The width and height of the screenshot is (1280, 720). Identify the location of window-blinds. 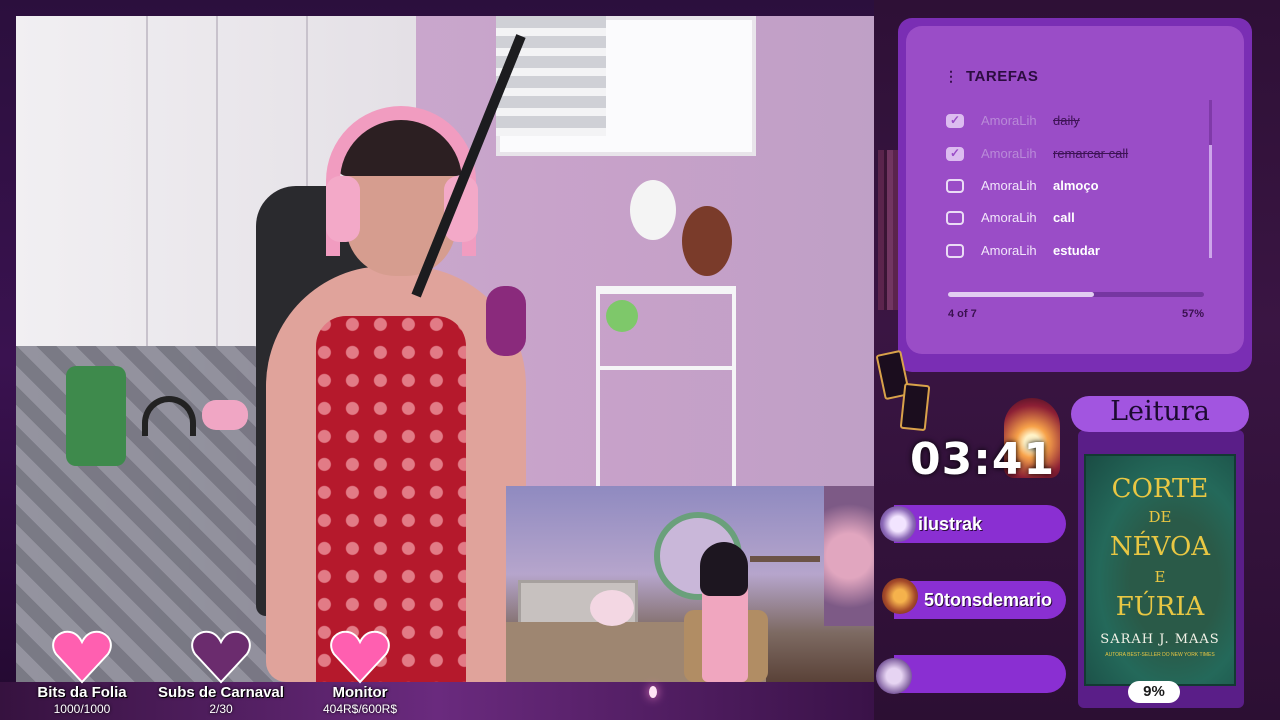
(551, 76).